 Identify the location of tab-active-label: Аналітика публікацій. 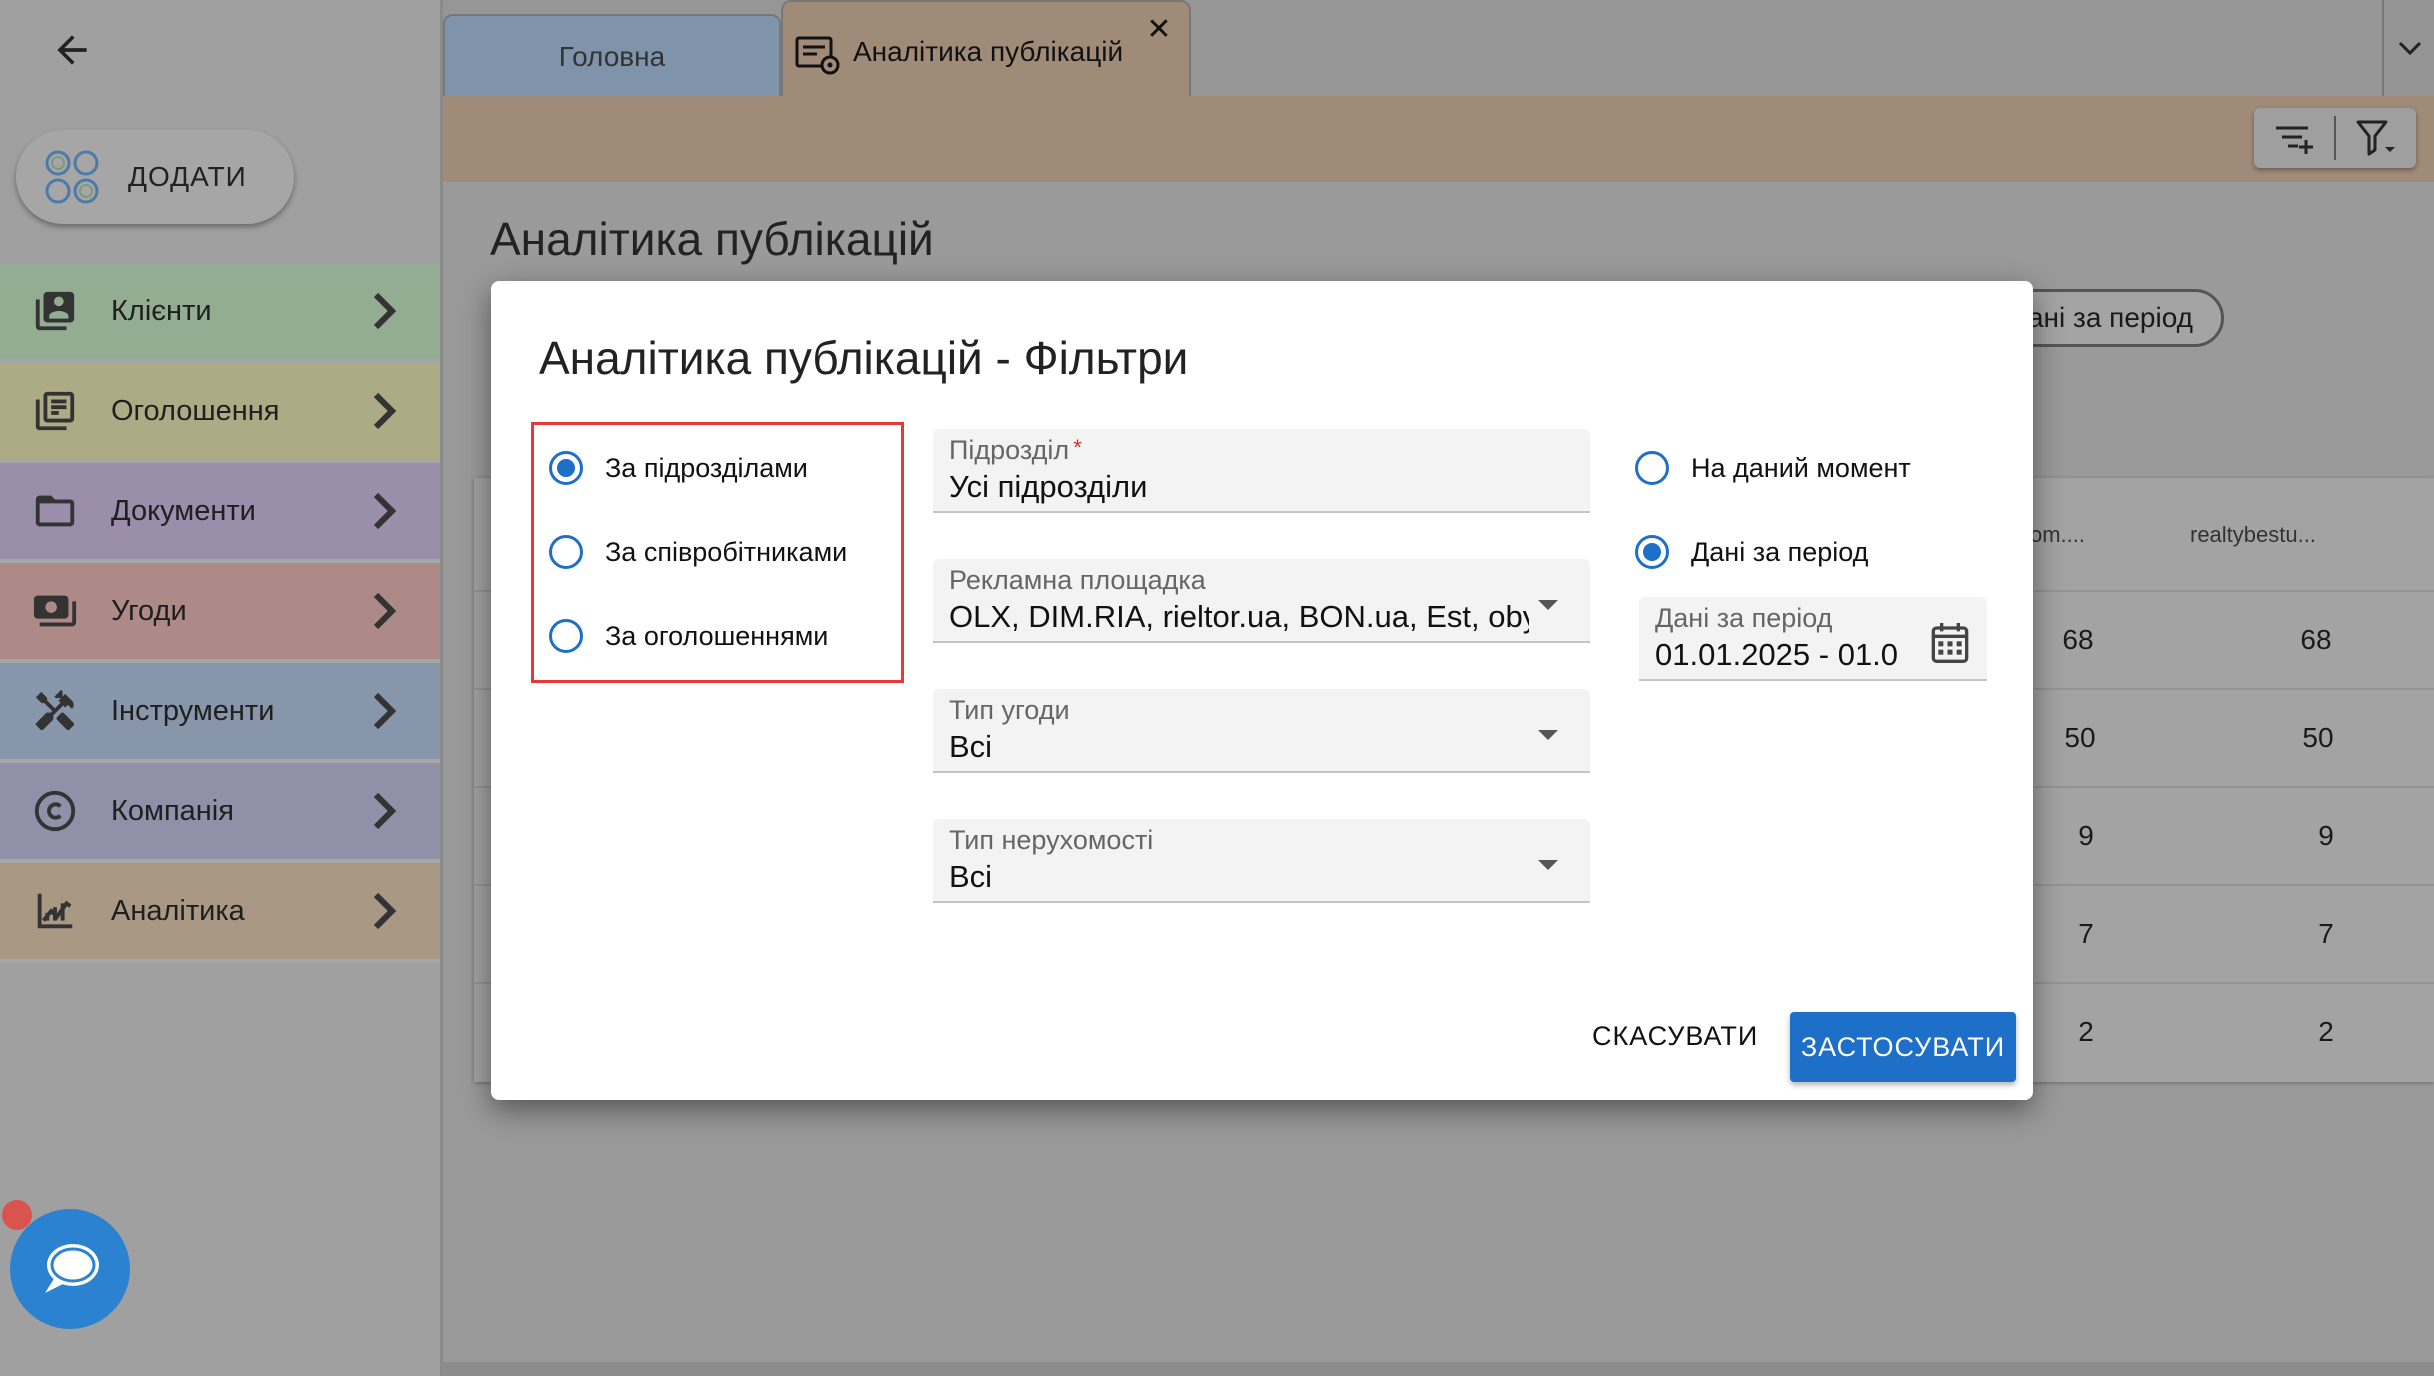
(988, 51).